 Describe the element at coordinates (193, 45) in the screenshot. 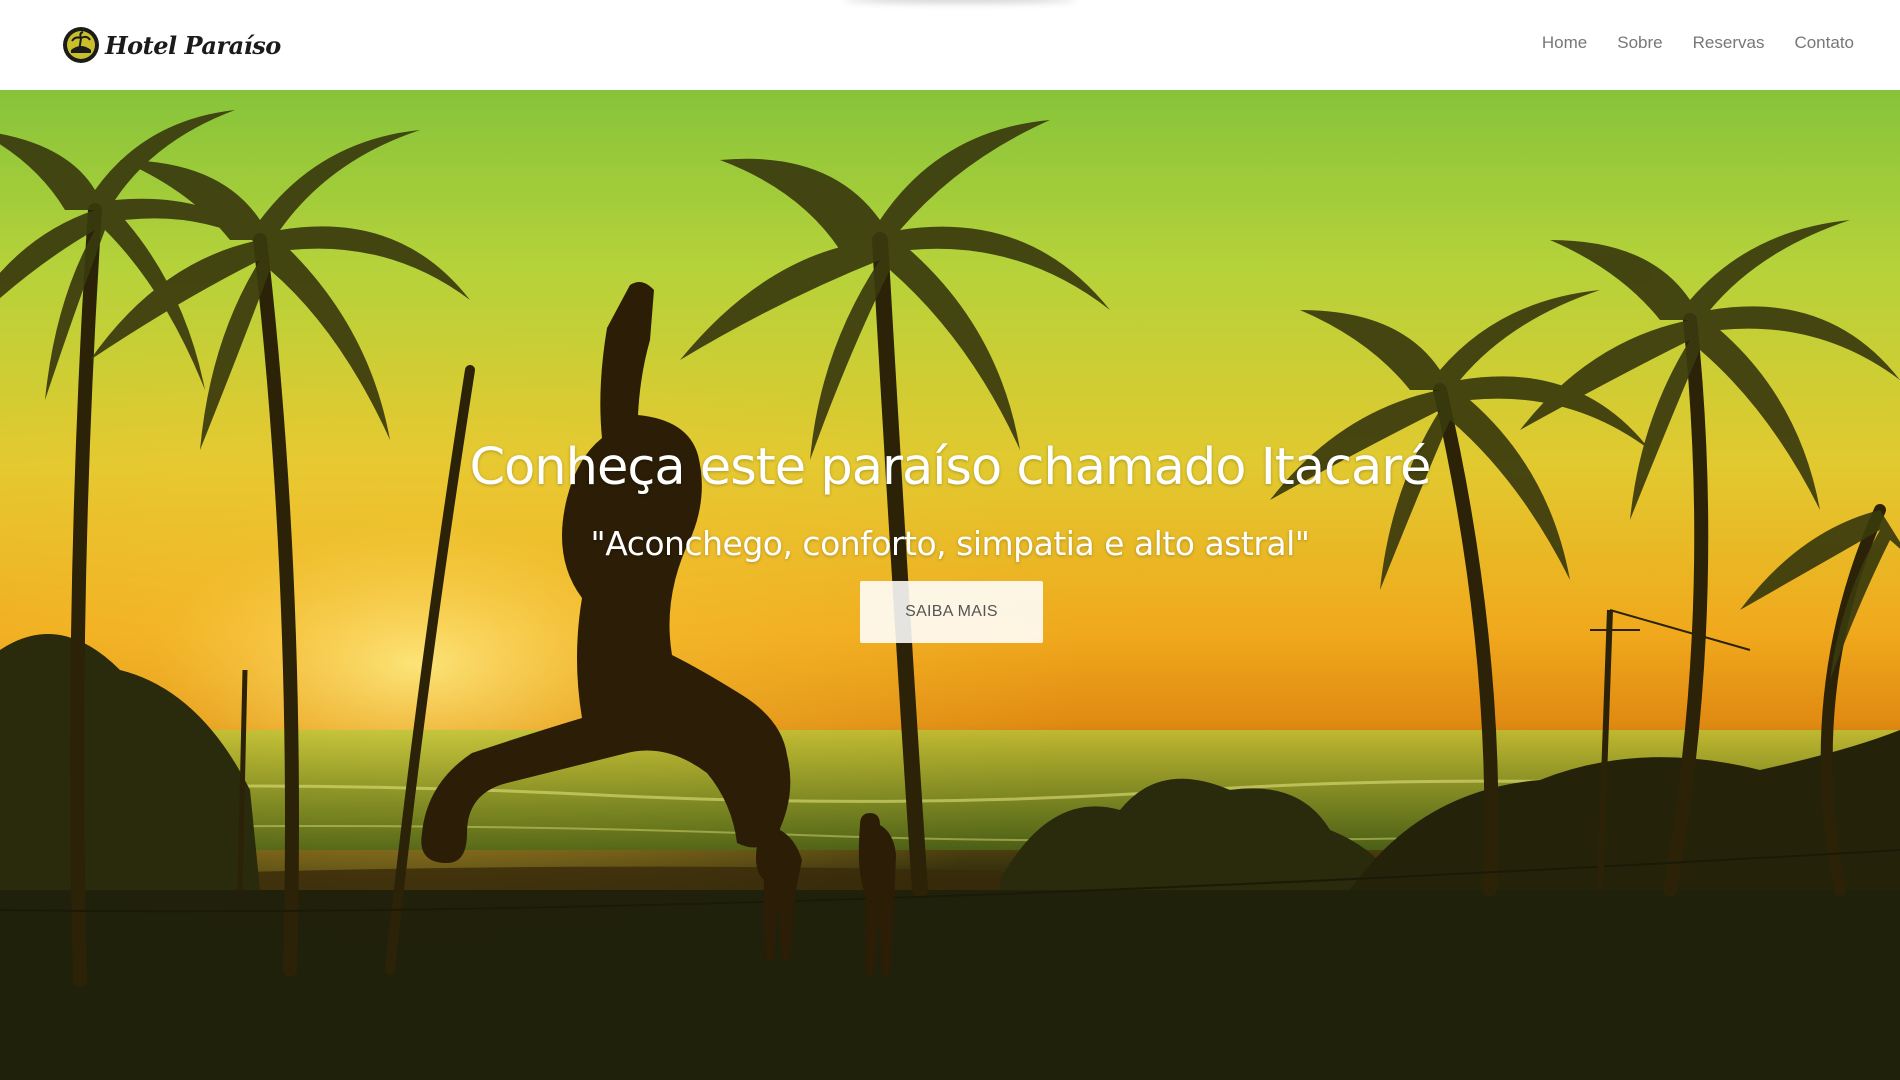

I see `brand-name: Hotel Paraíso` at that location.